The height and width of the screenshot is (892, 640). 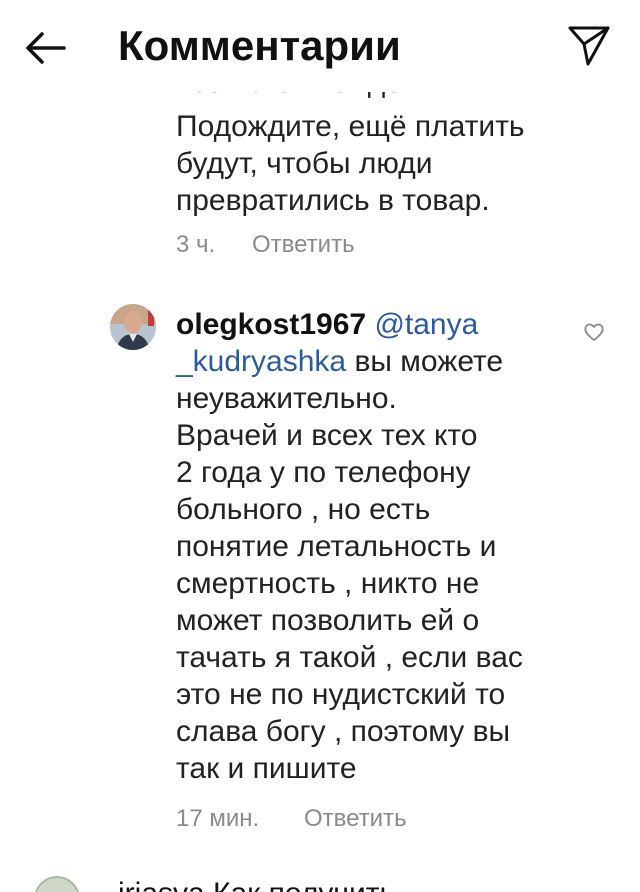 I want to click on mention-link-continued: _kudryashka, so click(x=261, y=361).